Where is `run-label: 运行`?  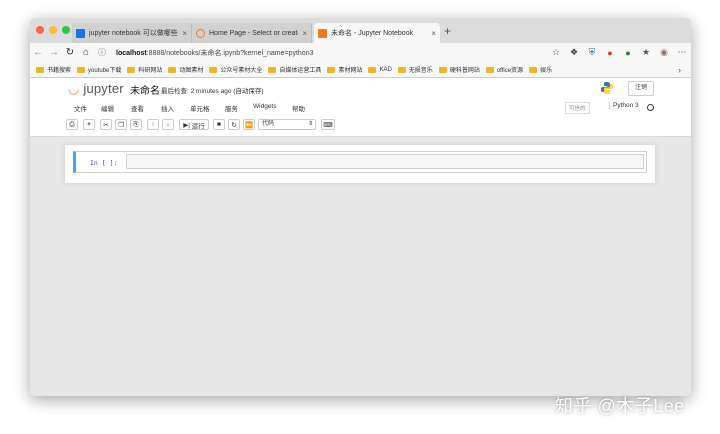 run-label: 运行 is located at coordinates (198, 126).